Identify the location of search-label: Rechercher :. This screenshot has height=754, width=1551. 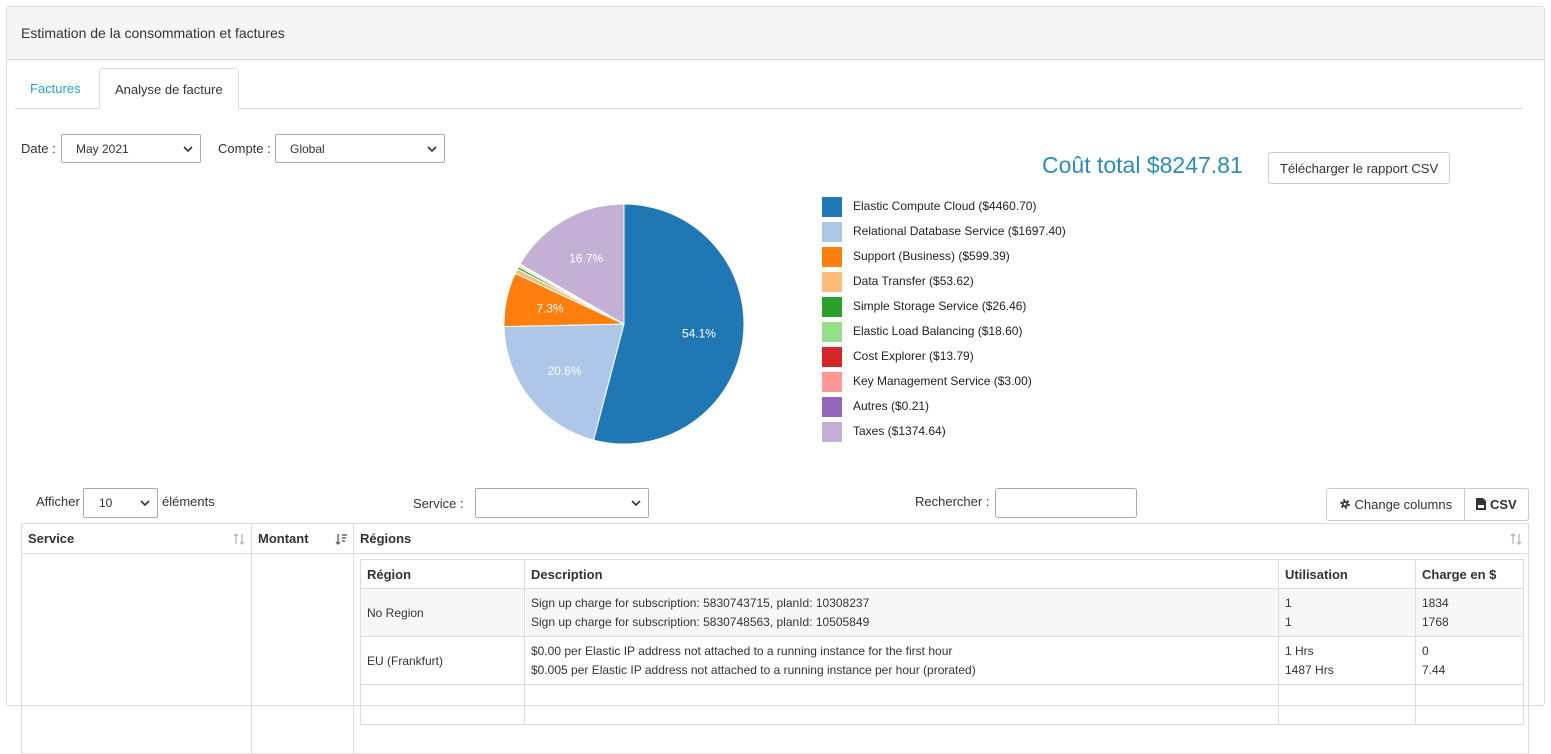
(952, 501).